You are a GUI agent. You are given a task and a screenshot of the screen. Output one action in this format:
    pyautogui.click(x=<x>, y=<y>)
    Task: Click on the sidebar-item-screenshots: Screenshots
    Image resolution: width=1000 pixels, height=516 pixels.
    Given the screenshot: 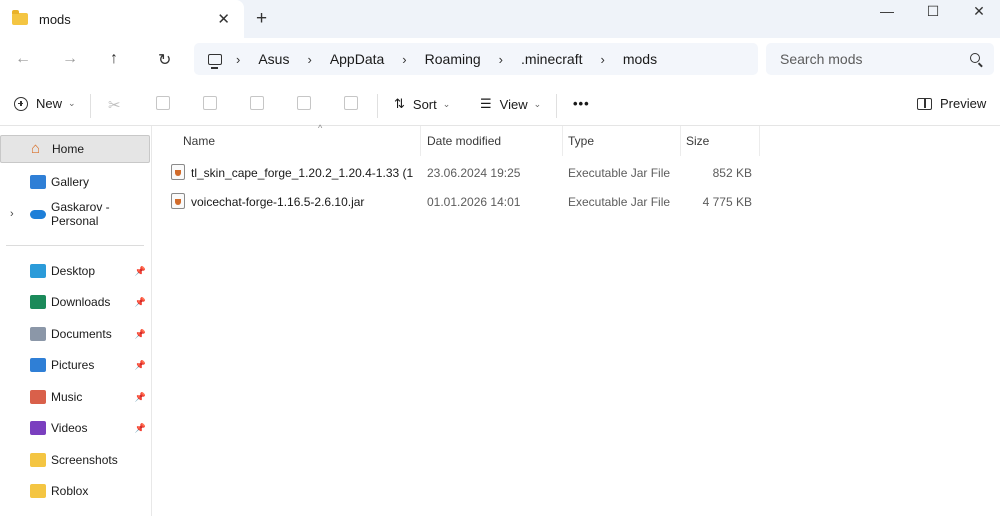 What is the action you would take?
    pyautogui.click(x=75, y=460)
    